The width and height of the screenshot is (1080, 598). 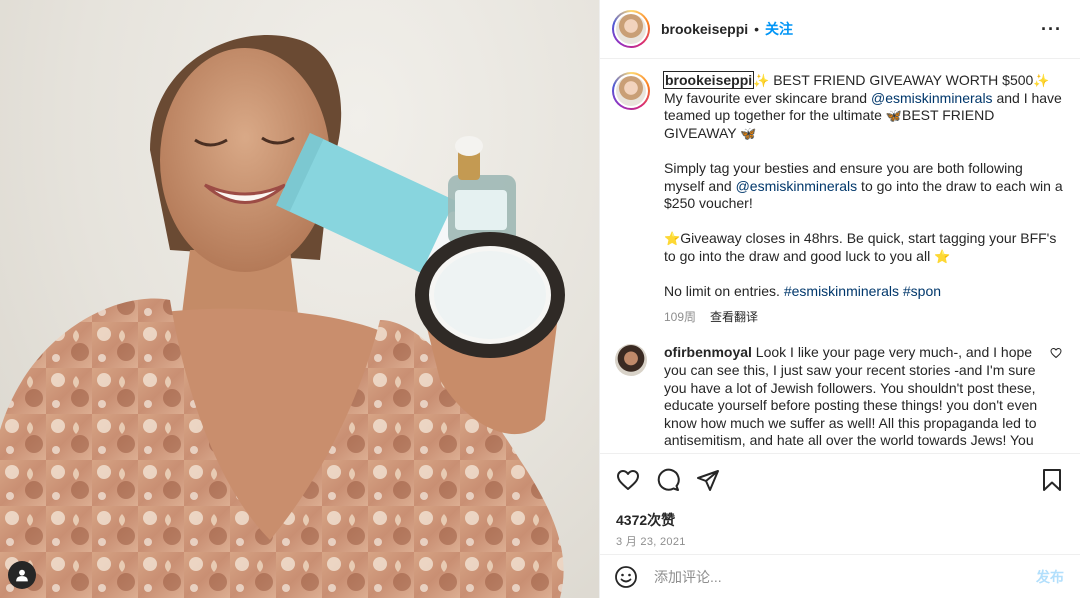 What do you see at coordinates (1056, 353) in the screenshot?
I see `comment-like-icon` at bounding box center [1056, 353].